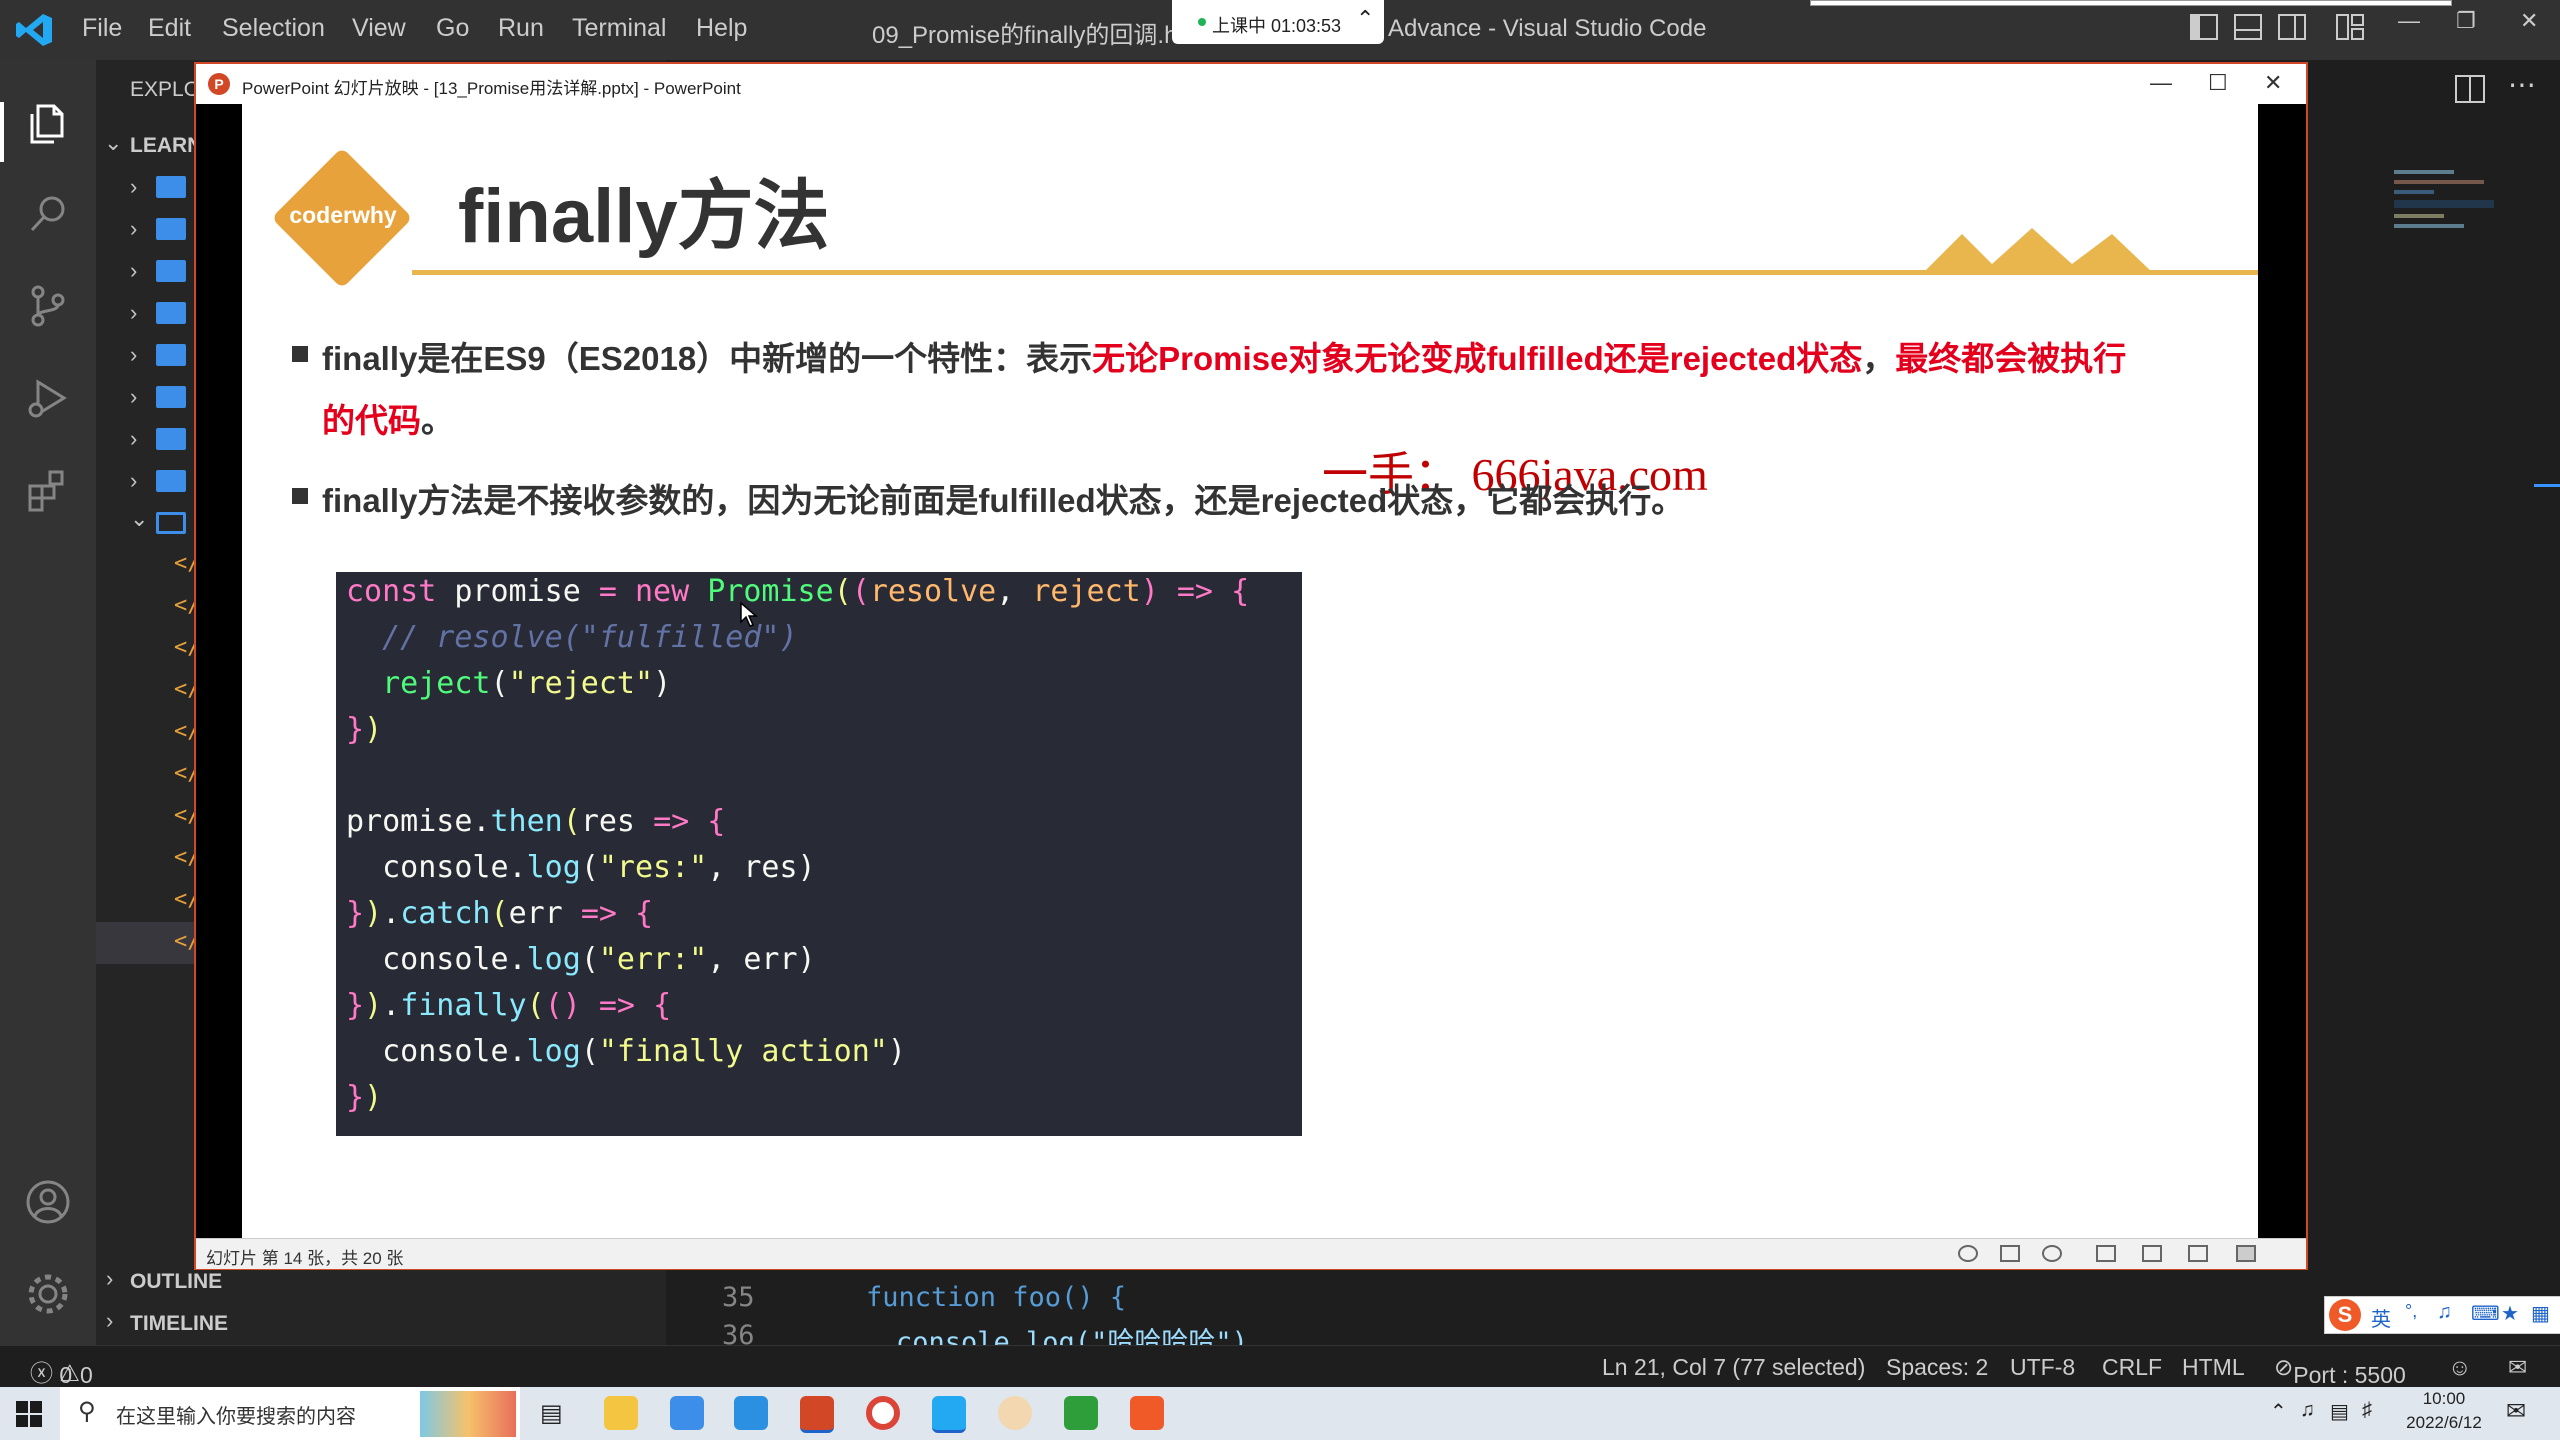 This screenshot has width=2560, height=1440. Describe the element at coordinates (2444, 1423) in the screenshot. I see `clock-date: 2022/6/12` at that location.